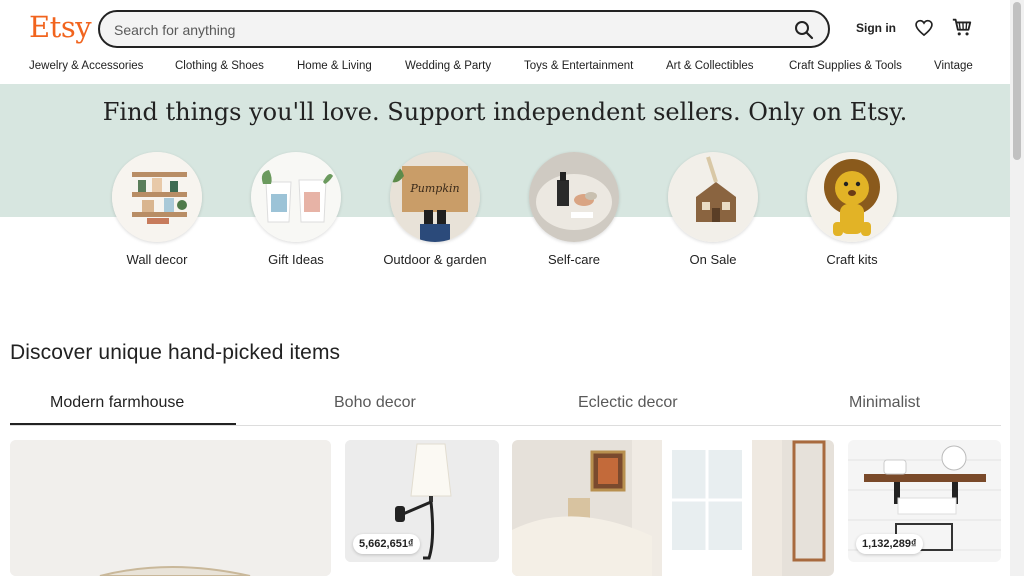 The height and width of the screenshot is (576, 1024). What do you see at coordinates (157, 197) in the screenshot?
I see `wall-decor-image` at bounding box center [157, 197].